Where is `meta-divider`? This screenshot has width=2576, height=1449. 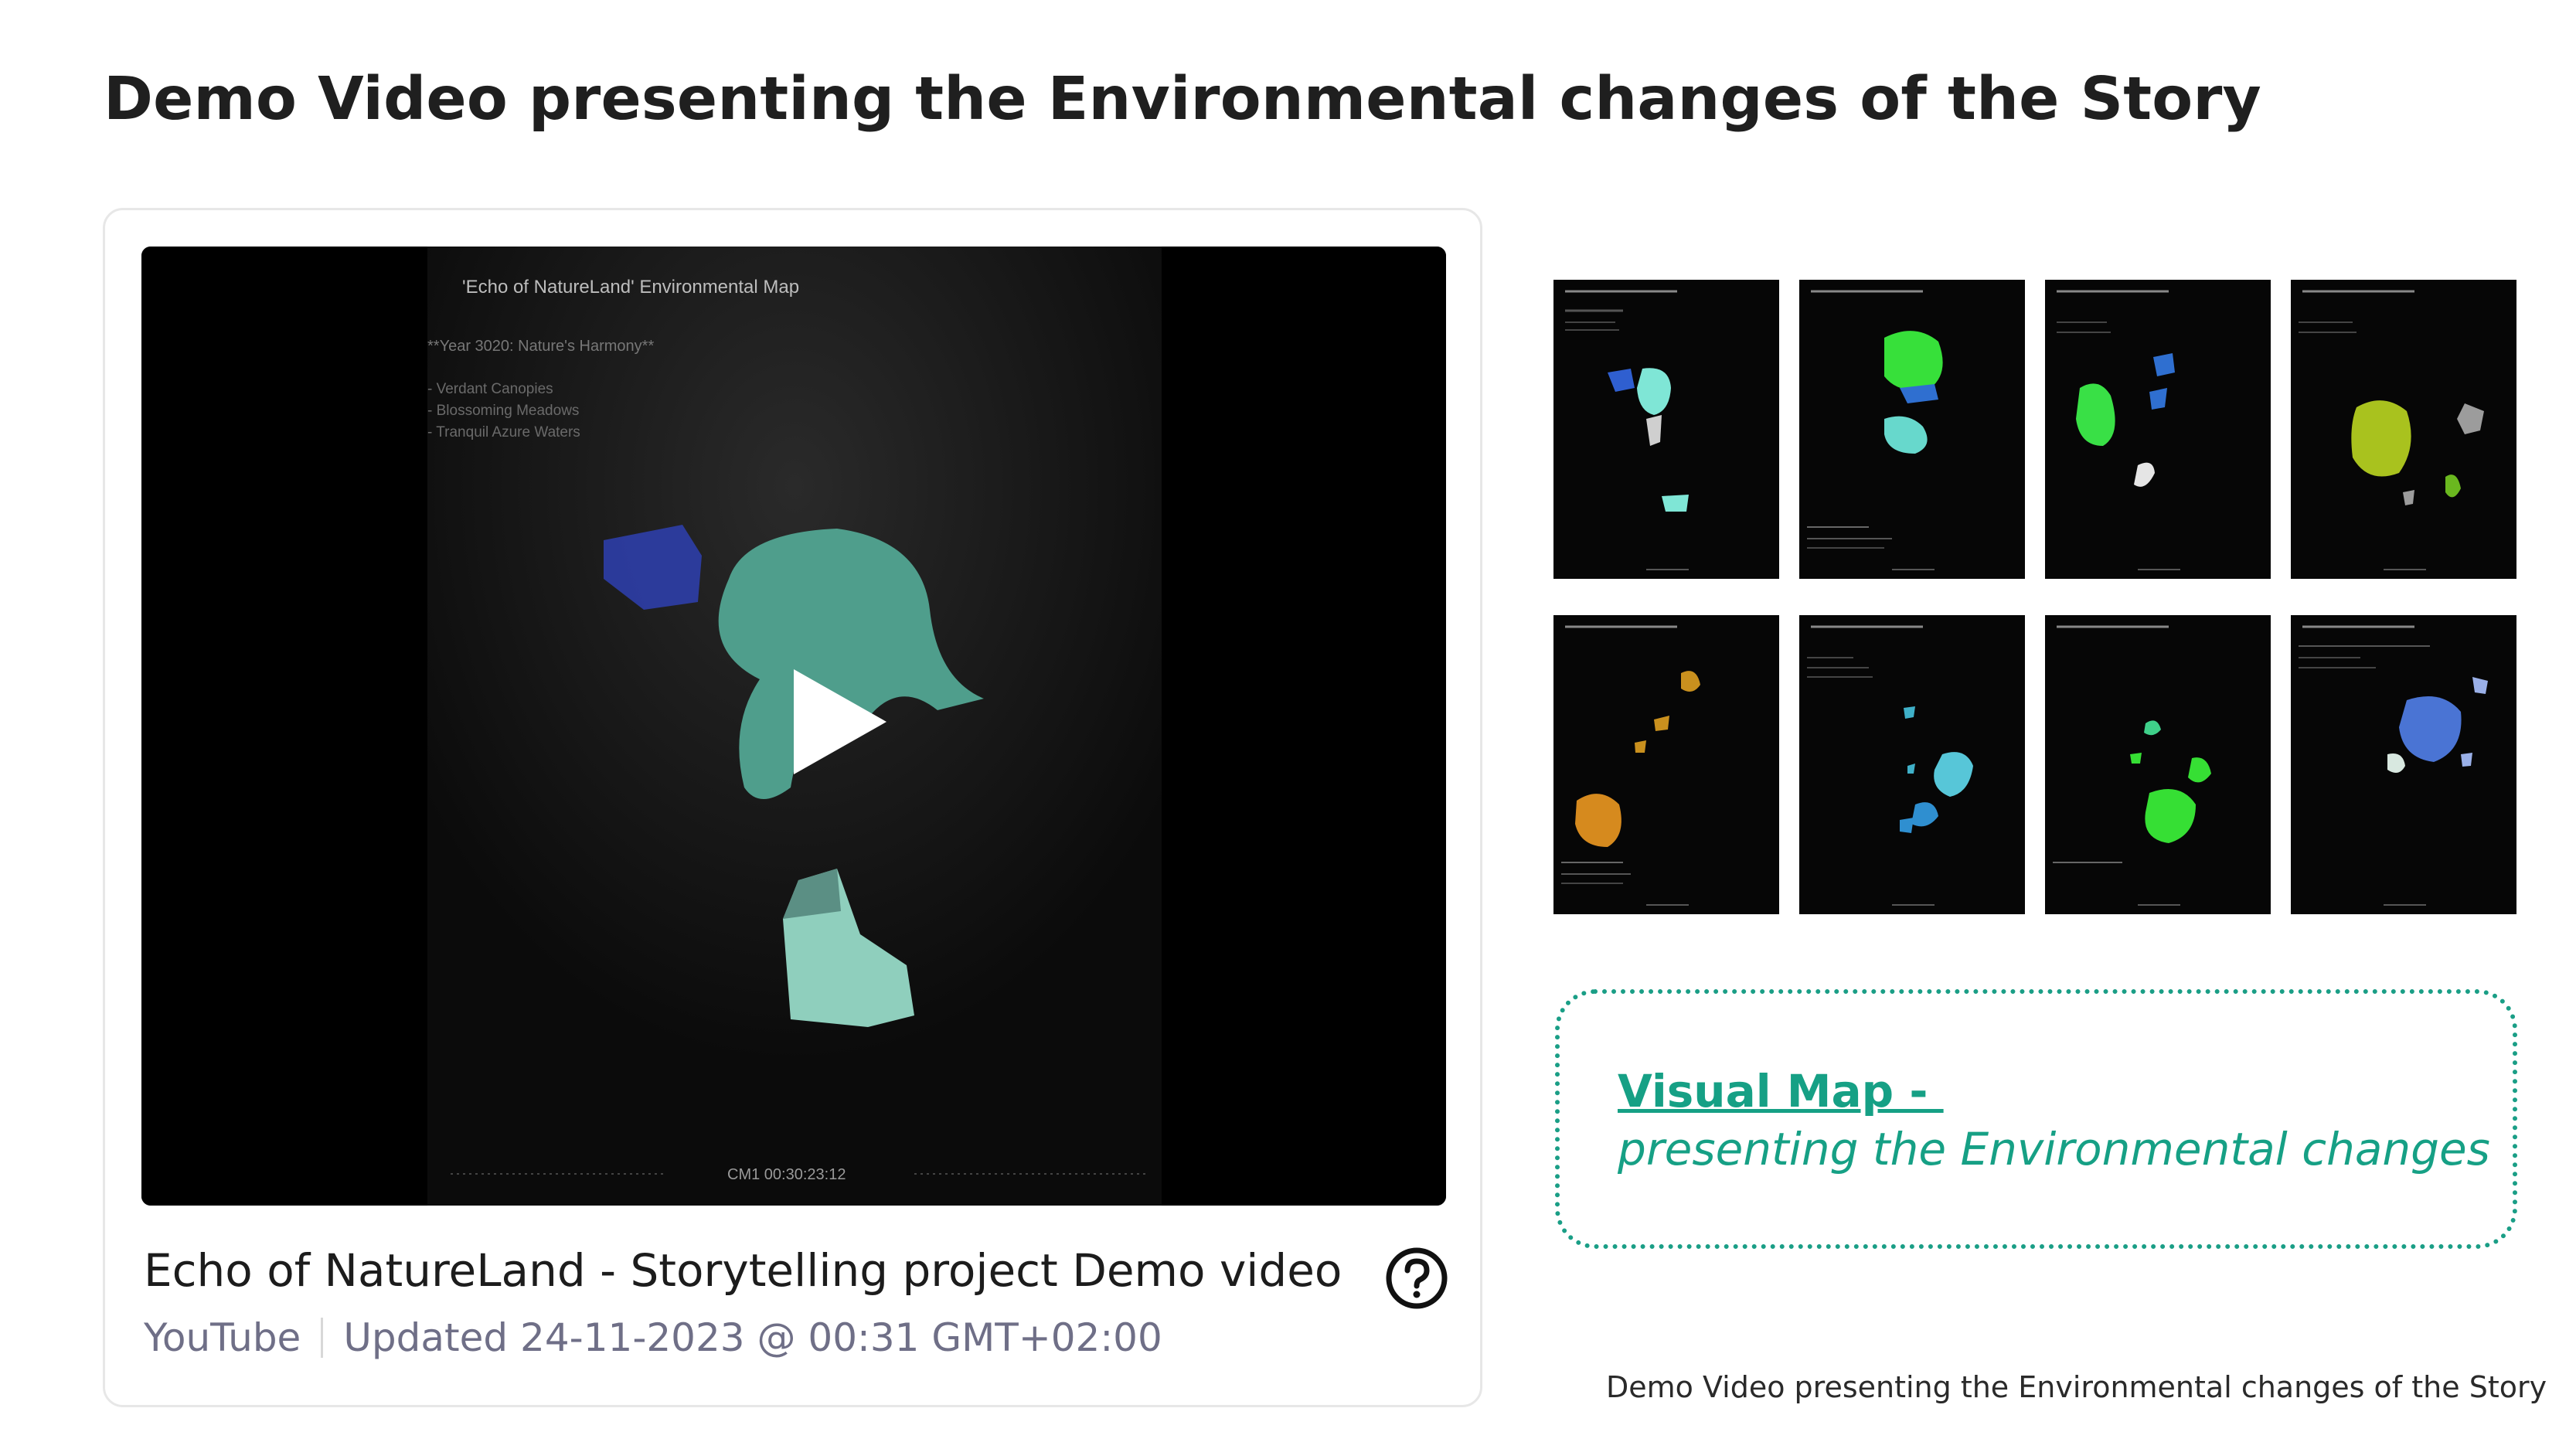
meta-divider is located at coordinates (322, 1338).